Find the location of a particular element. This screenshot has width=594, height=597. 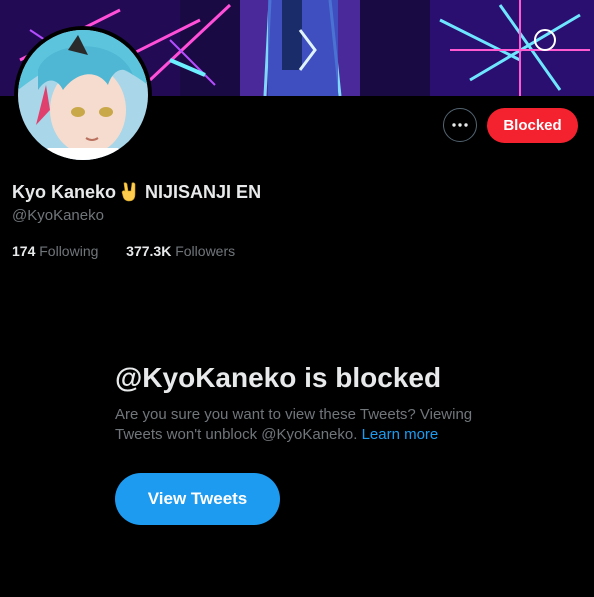

avatar-image is located at coordinates (83, 95).